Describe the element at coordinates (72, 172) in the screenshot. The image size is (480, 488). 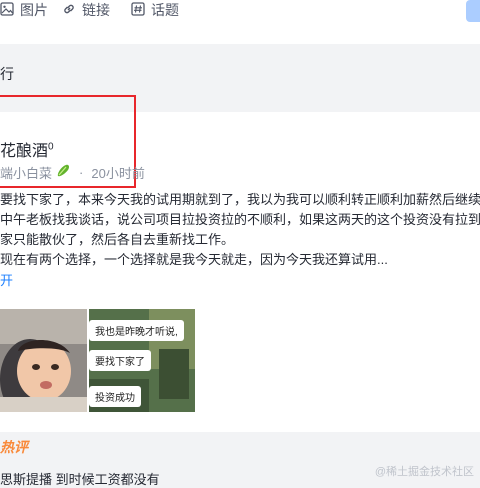
I see `post-meta: 端小白菜 · 20小时前` at that location.